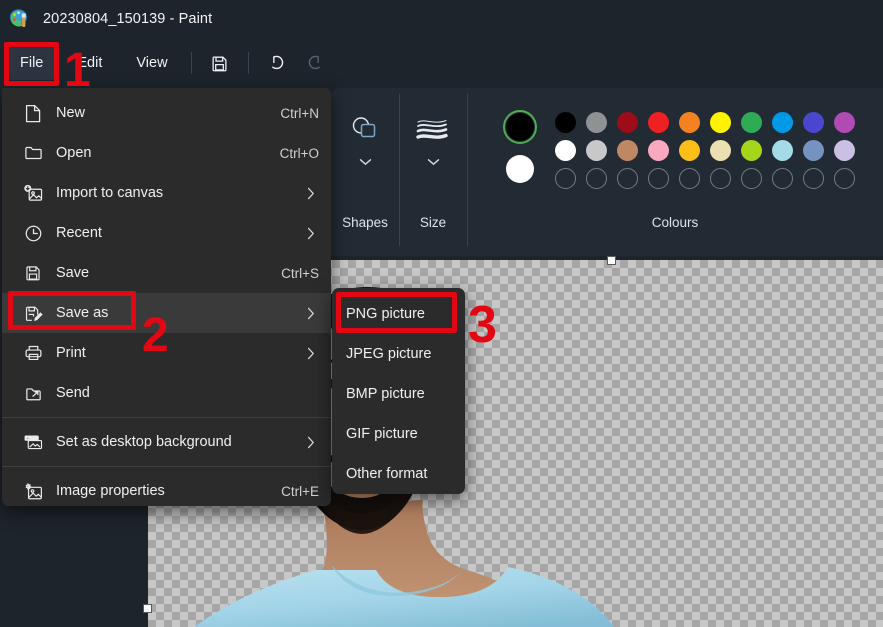 The image size is (883, 627). I want to click on save-icon, so click(33, 273).